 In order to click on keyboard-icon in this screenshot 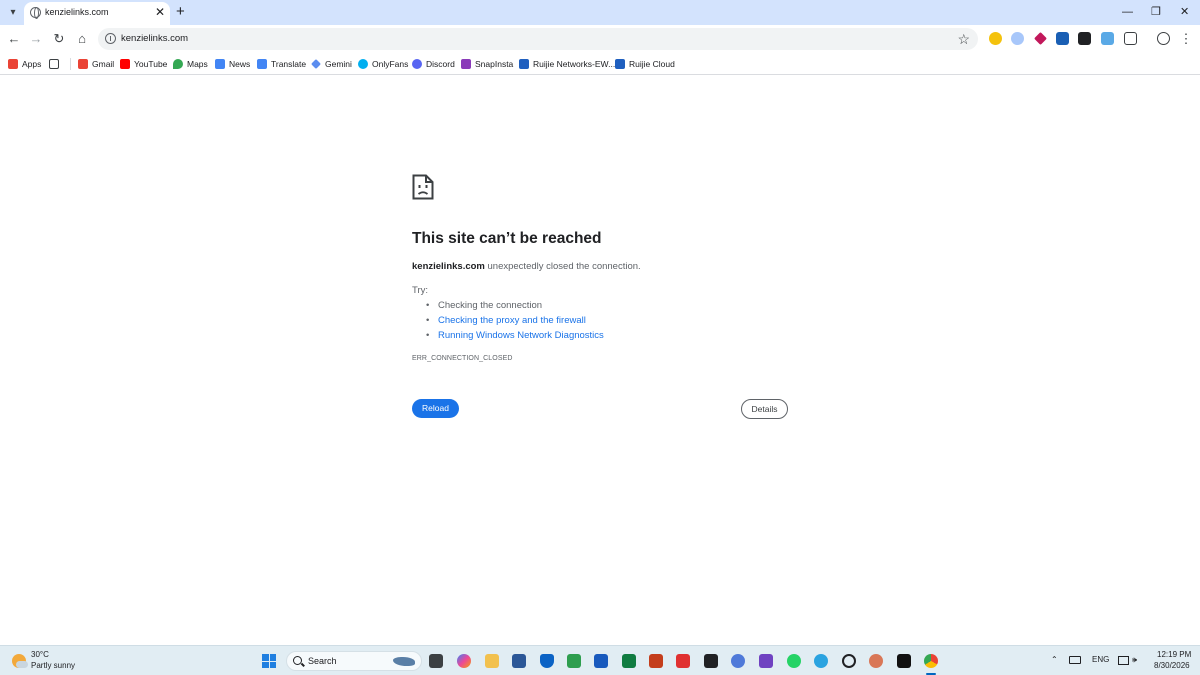, I will do `click(1075, 660)`.